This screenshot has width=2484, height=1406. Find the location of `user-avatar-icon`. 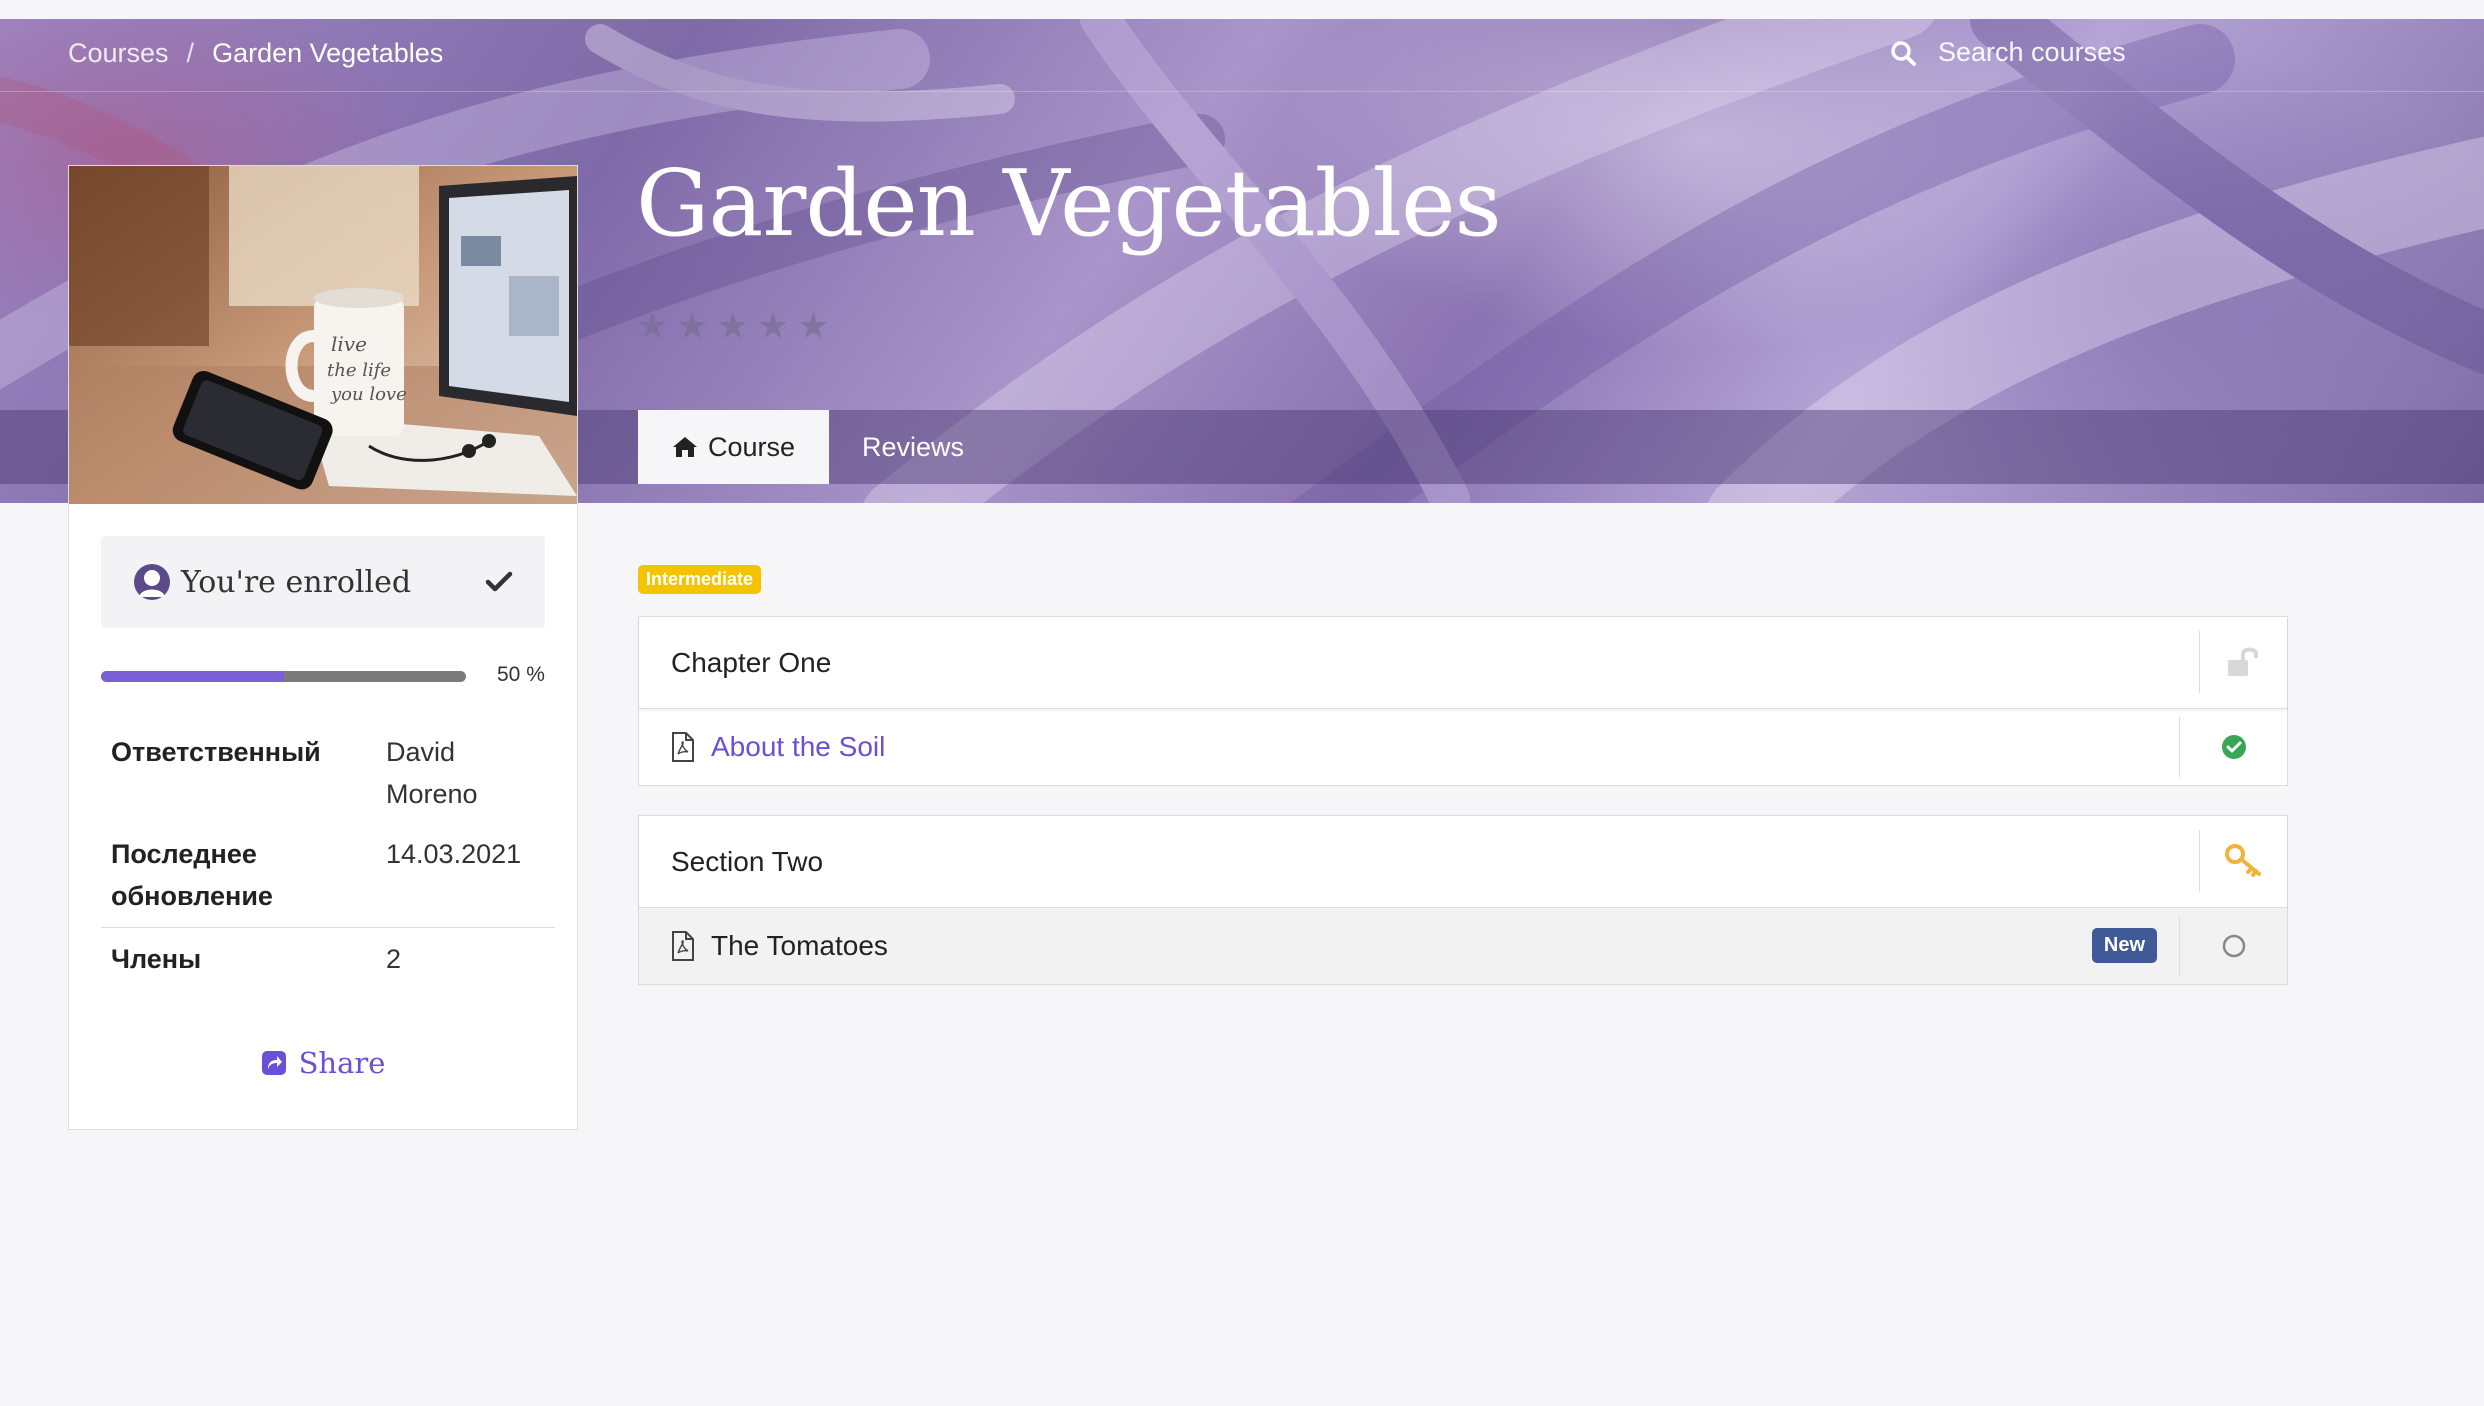

user-avatar-icon is located at coordinates (152, 582).